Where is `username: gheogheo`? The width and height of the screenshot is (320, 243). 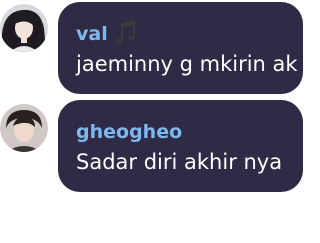 username: gheogheo is located at coordinates (129, 132).